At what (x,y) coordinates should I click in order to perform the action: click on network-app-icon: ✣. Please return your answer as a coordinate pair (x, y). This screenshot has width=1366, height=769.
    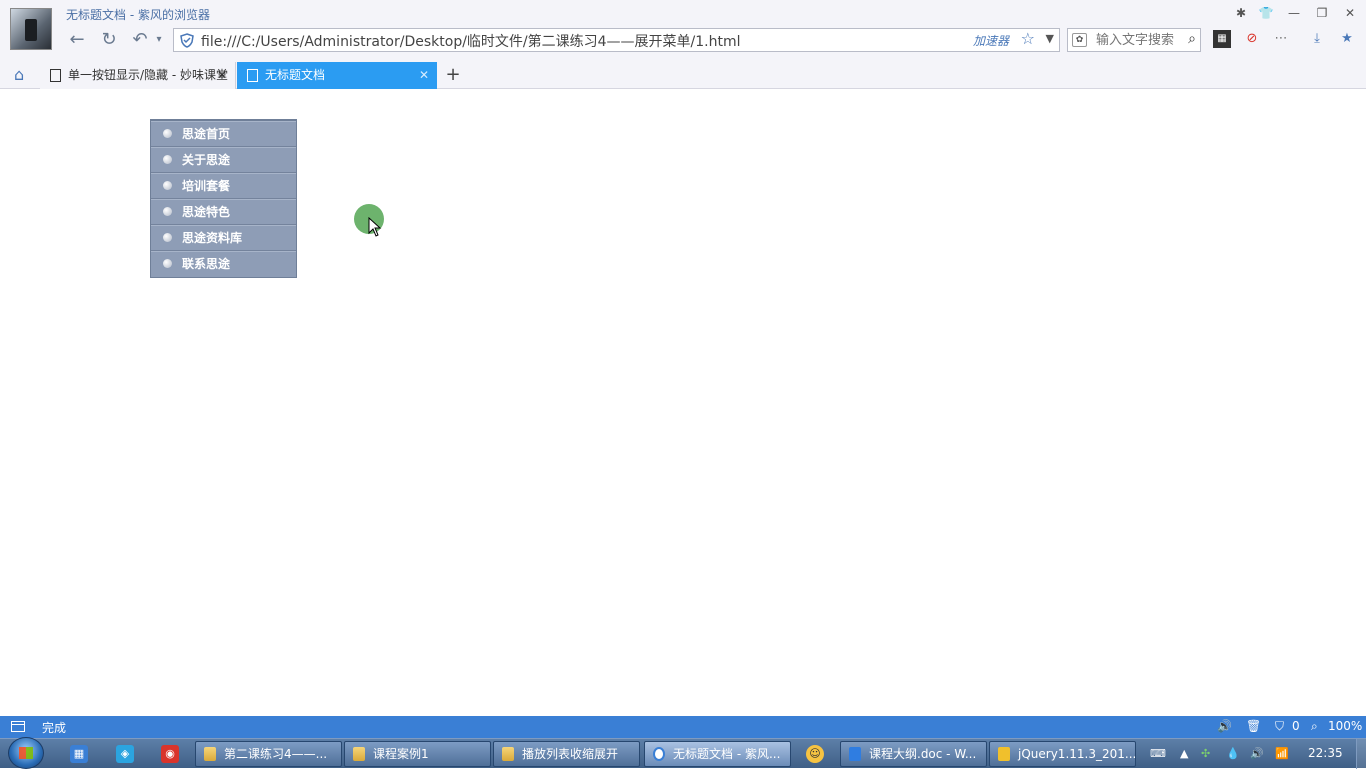
    Looking at the image, I should click on (1205, 753).